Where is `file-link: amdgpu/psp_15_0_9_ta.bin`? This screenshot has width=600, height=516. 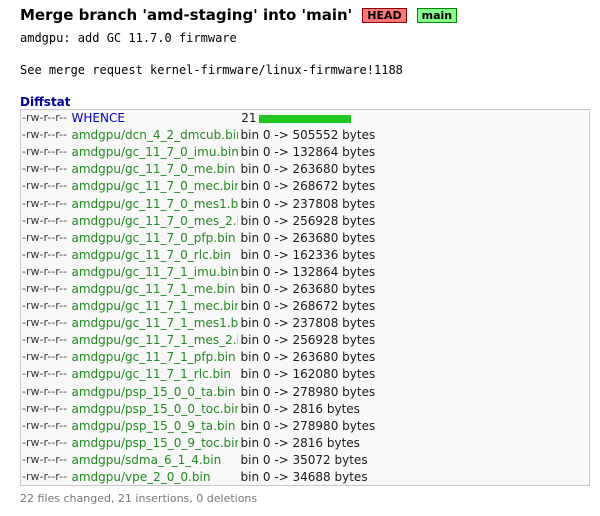
file-link: amdgpu/psp_15_0_9_ta.bin is located at coordinates (154, 426).